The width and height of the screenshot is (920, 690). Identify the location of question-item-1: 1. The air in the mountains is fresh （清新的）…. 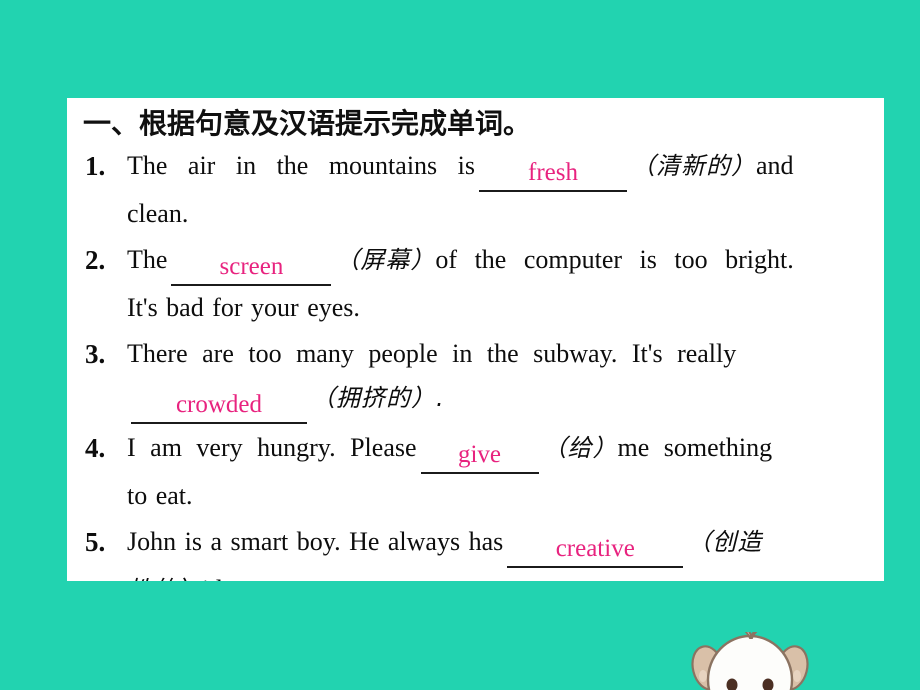
(475, 190).